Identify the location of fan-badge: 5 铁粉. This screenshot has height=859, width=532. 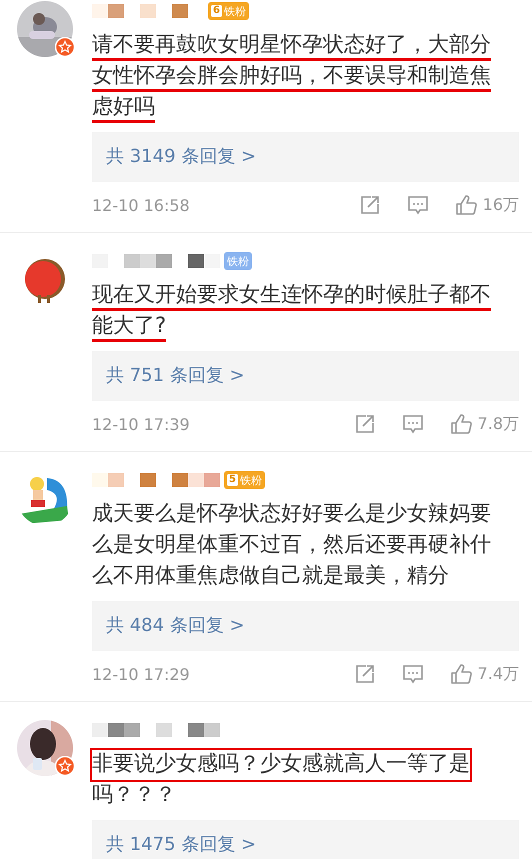
(244, 480).